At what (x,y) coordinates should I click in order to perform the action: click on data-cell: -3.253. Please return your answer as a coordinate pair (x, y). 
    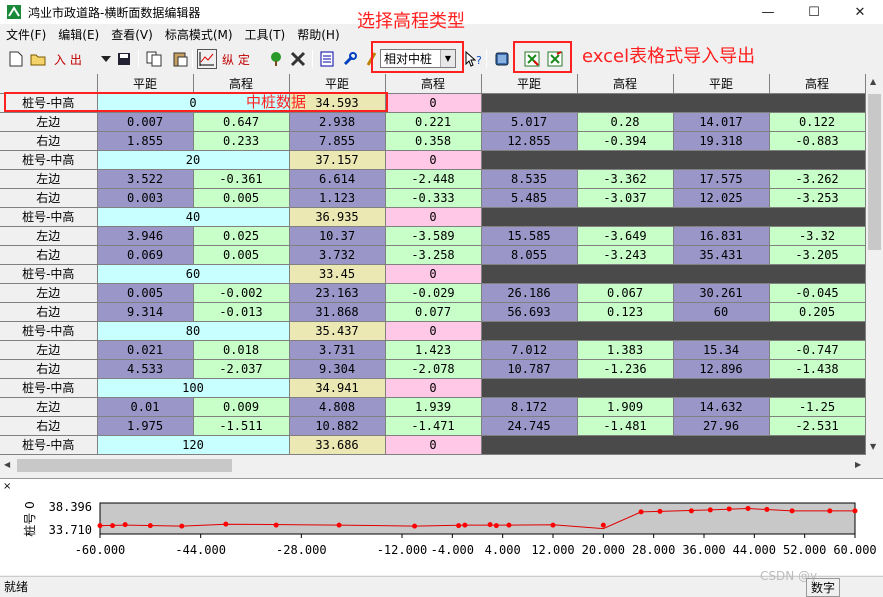
    Looking at the image, I should click on (817, 198).